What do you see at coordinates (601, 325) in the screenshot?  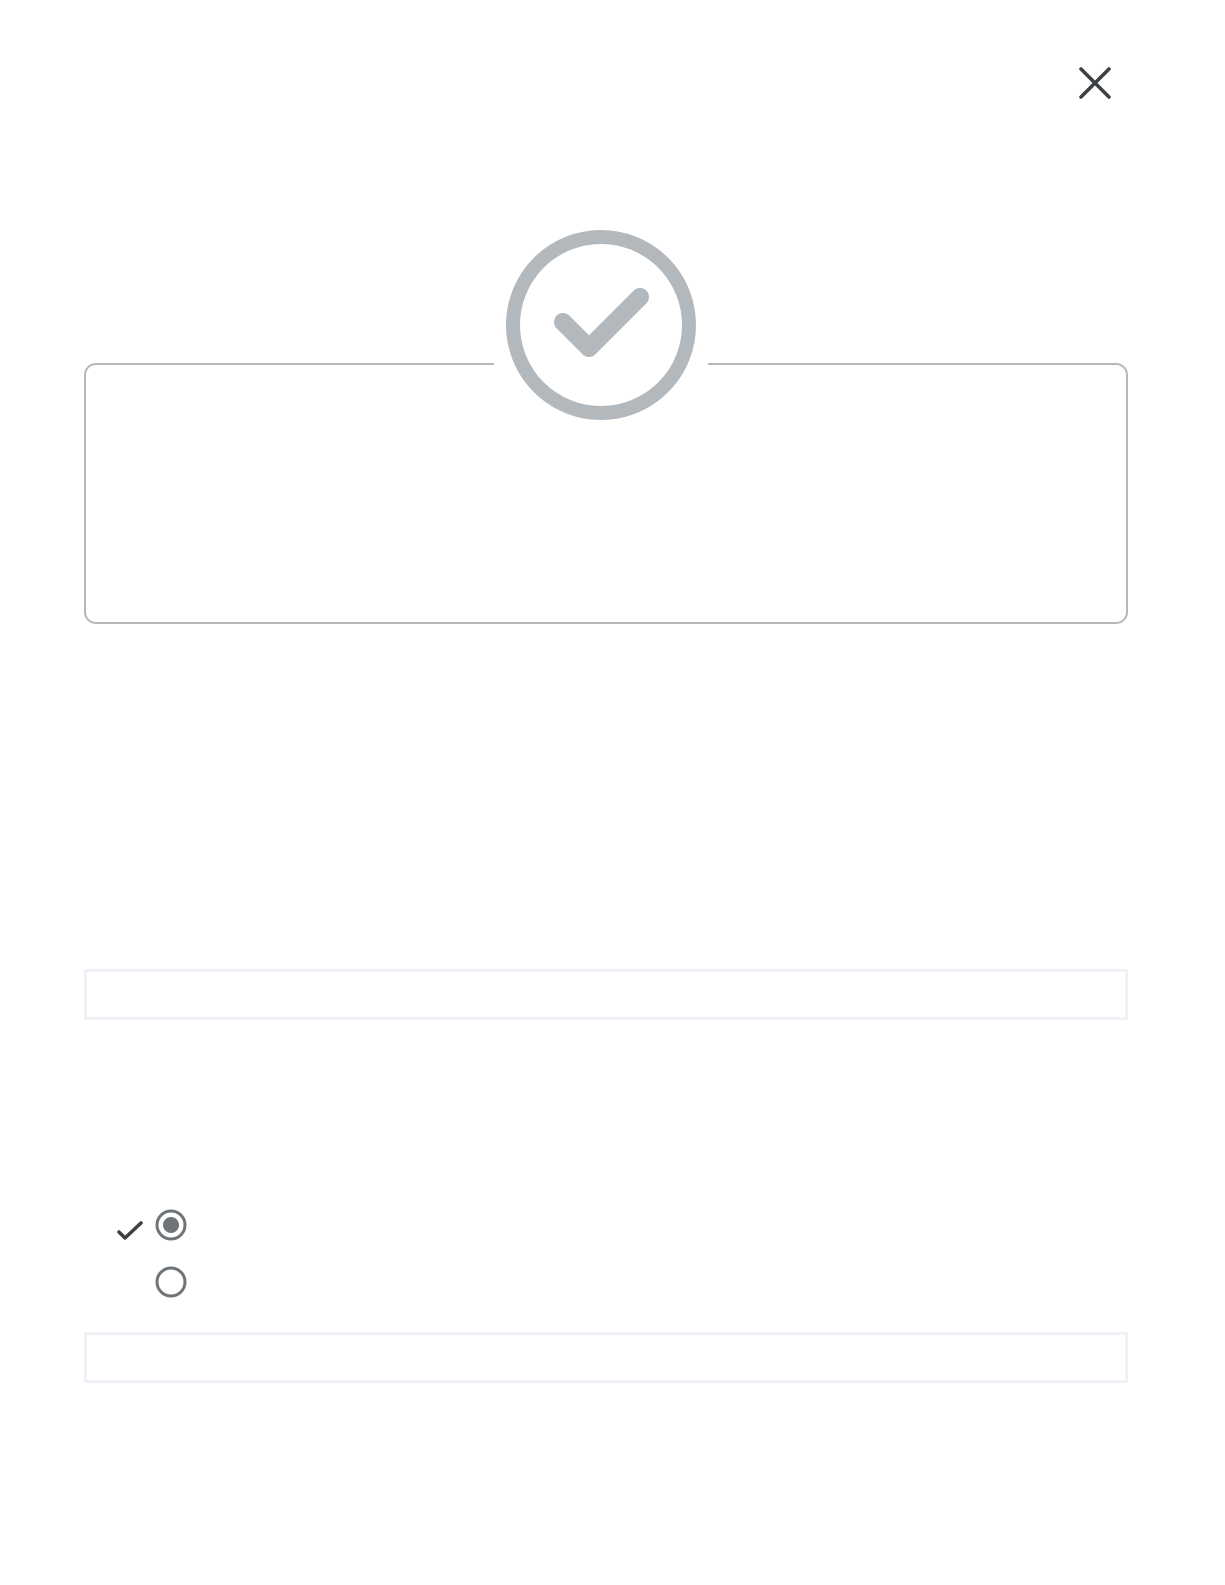 I see `check-circle-icon` at bounding box center [601, 325].